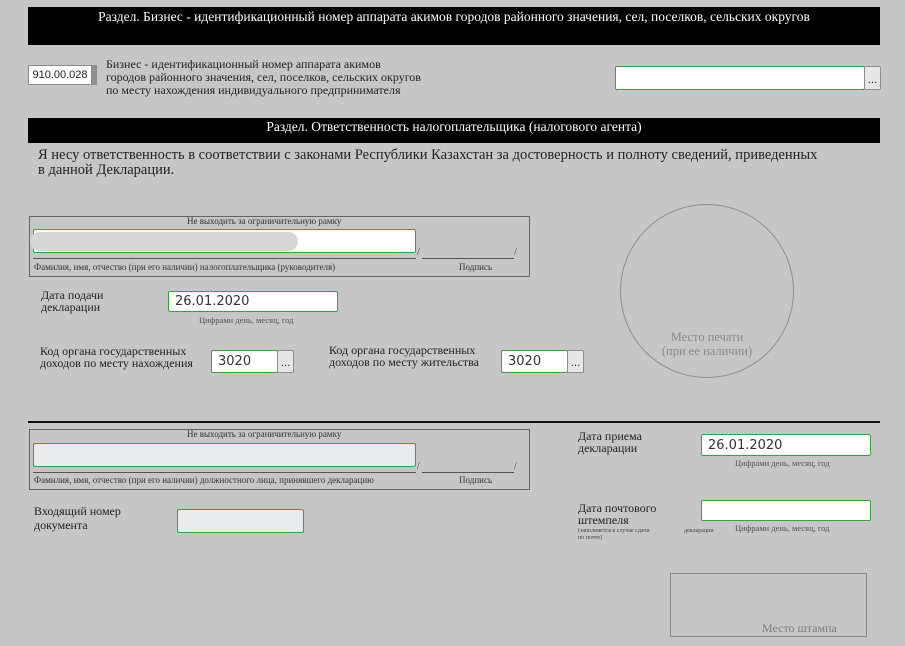  Describe the element at coordinates (476, 480) in the screenshot. I see `official-signature-caption: Подпись` at that location.